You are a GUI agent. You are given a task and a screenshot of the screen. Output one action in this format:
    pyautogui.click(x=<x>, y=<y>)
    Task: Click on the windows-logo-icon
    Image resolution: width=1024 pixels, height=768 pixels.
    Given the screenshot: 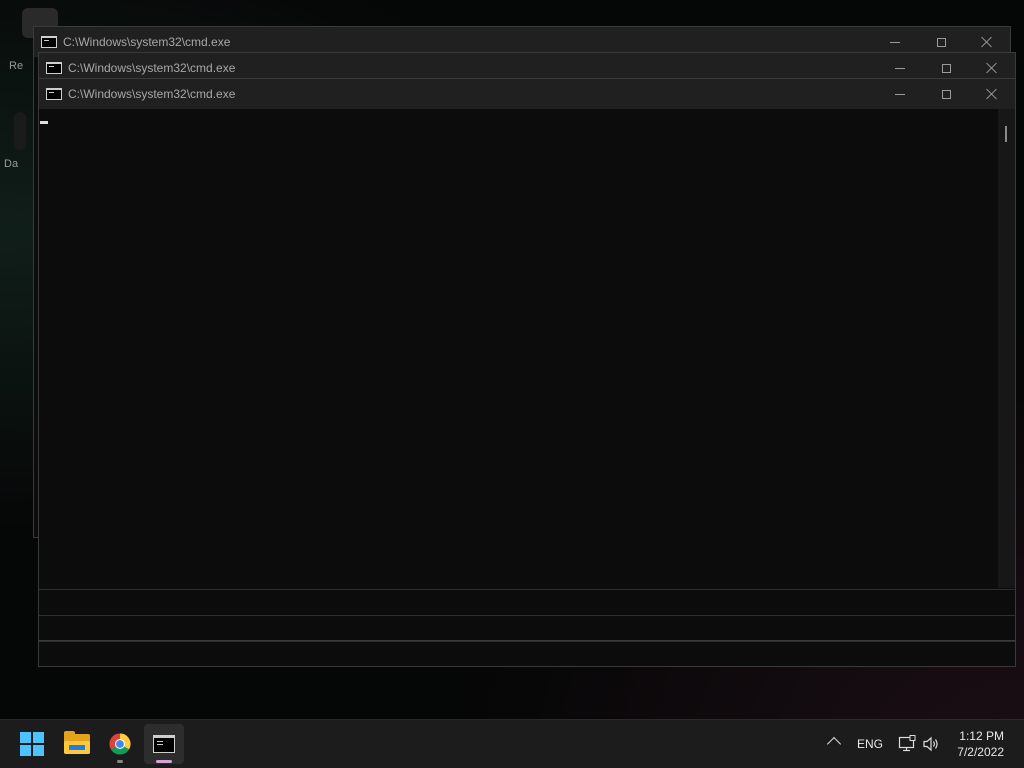 What is the action you would take?
    pyautogui.click(x=32, y=744)
    